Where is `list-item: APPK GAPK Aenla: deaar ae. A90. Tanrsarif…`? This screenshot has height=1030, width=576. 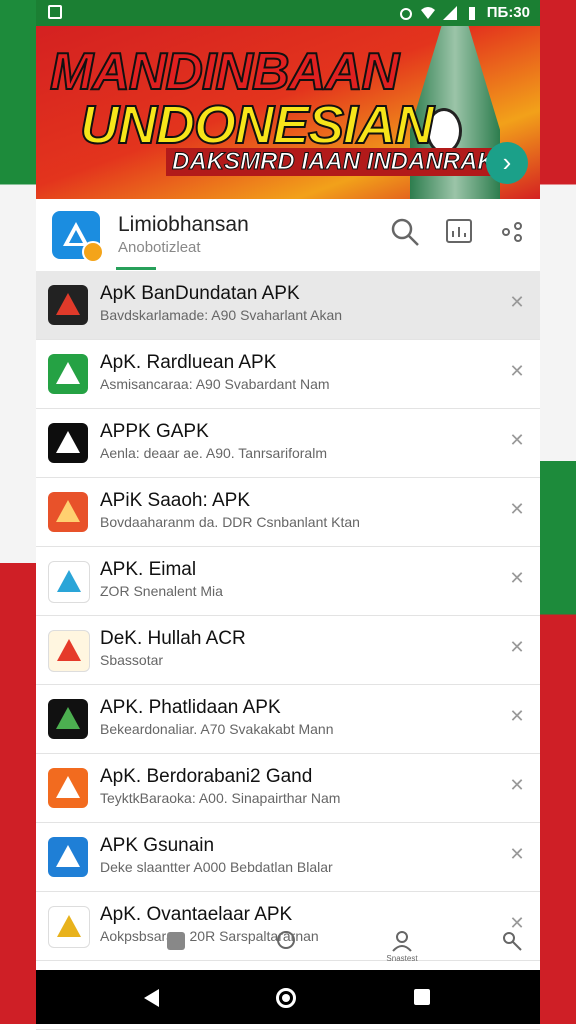 list-item: APPK GAPK Aenla: deaar ae. A90. Tanrsarif… is located at coordinates (288, 443).